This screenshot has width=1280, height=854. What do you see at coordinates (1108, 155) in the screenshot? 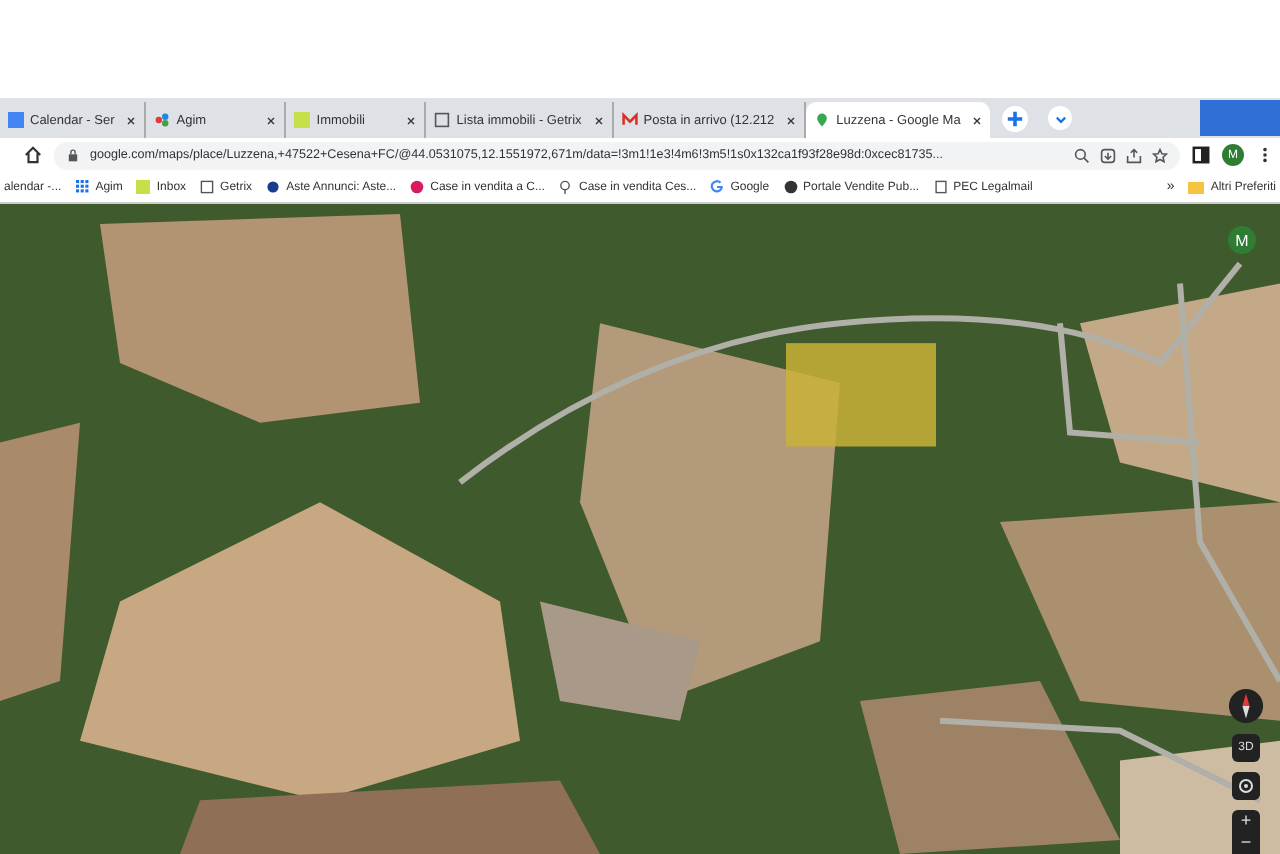
I see `download-icon` at bounding box center [1108, 155].